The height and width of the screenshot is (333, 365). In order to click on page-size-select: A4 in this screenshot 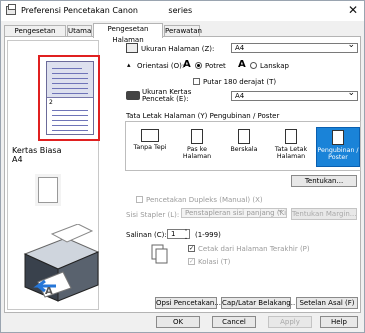, I will do `click(294, 48)`.